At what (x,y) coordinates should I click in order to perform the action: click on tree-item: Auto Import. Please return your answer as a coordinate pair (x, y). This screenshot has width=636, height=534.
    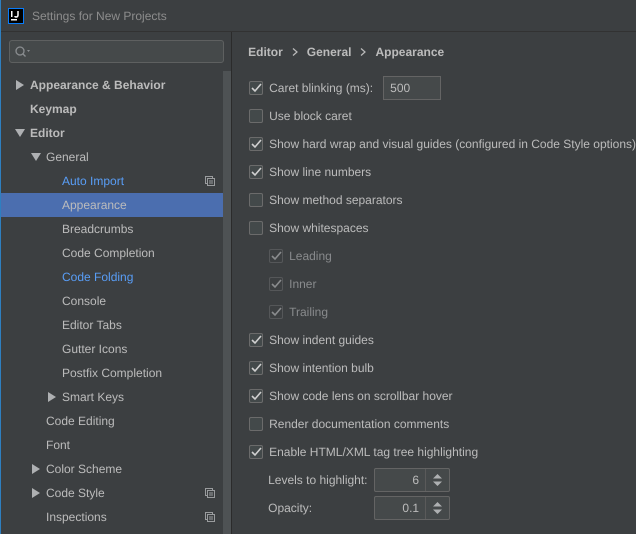
    Looking at the image, I should click on (112, 181).